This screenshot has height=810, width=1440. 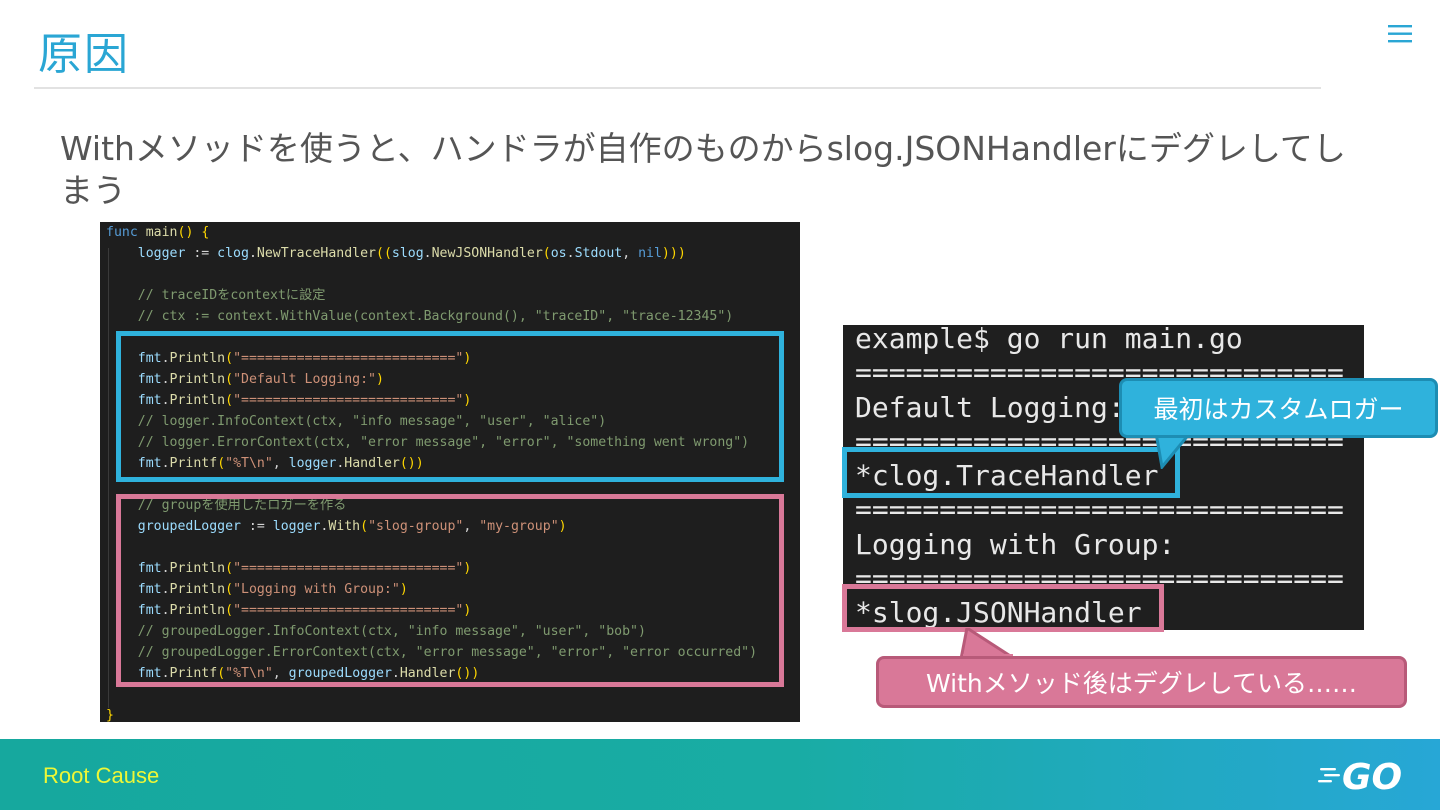 I want to click on terminal-line: Logging with Group:, so click(x=1015, y=544).